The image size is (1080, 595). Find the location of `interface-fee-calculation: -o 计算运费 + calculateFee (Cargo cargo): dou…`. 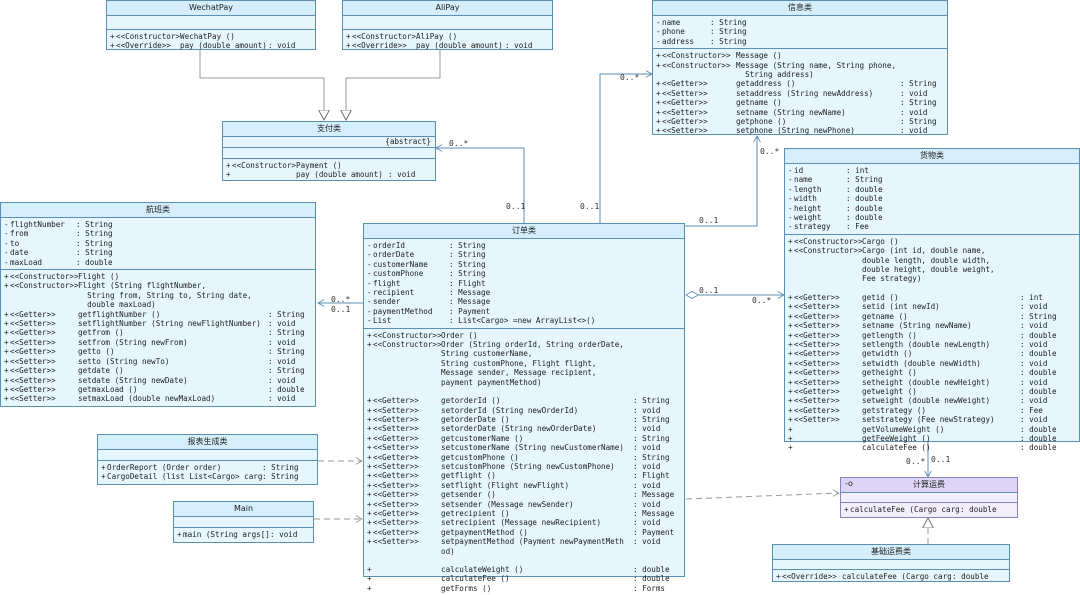

interface-fee-calculation: -o 计算运费 + calculateFee (Cargo cargo): dou… is located at coordinates (929, 497).